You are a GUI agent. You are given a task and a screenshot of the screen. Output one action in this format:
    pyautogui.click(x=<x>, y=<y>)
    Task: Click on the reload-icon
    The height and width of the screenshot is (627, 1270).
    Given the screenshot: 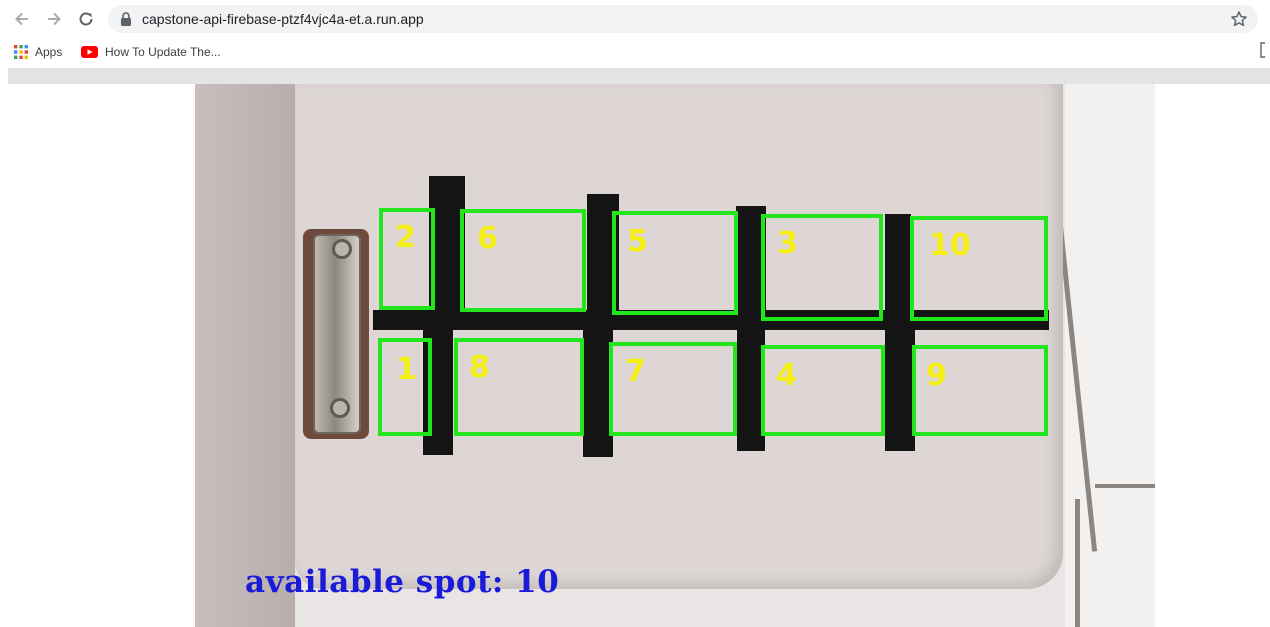 What is the action you would take?
    pyautogui.click(x=86, y=19)
    